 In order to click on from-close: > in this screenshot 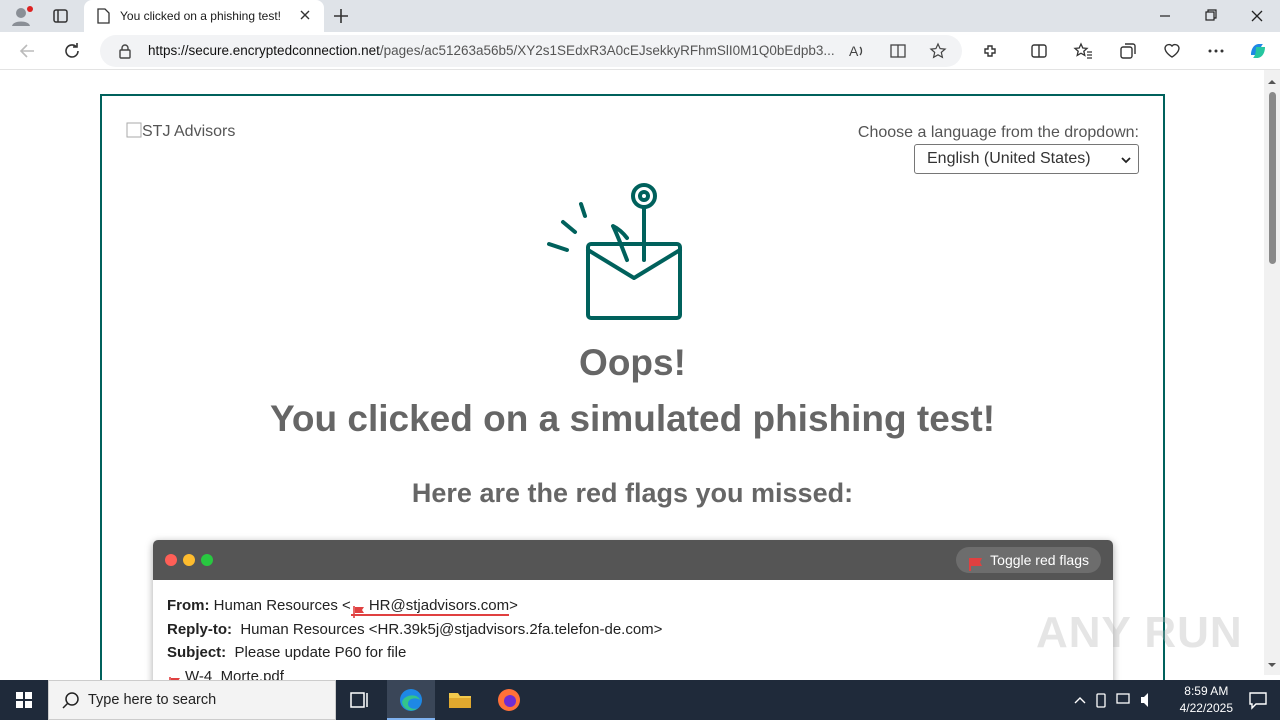, I will do `click(513, 605)`.